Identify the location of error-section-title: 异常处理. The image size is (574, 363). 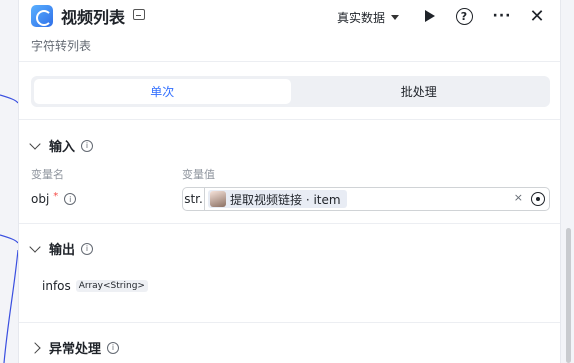
(75, 349).